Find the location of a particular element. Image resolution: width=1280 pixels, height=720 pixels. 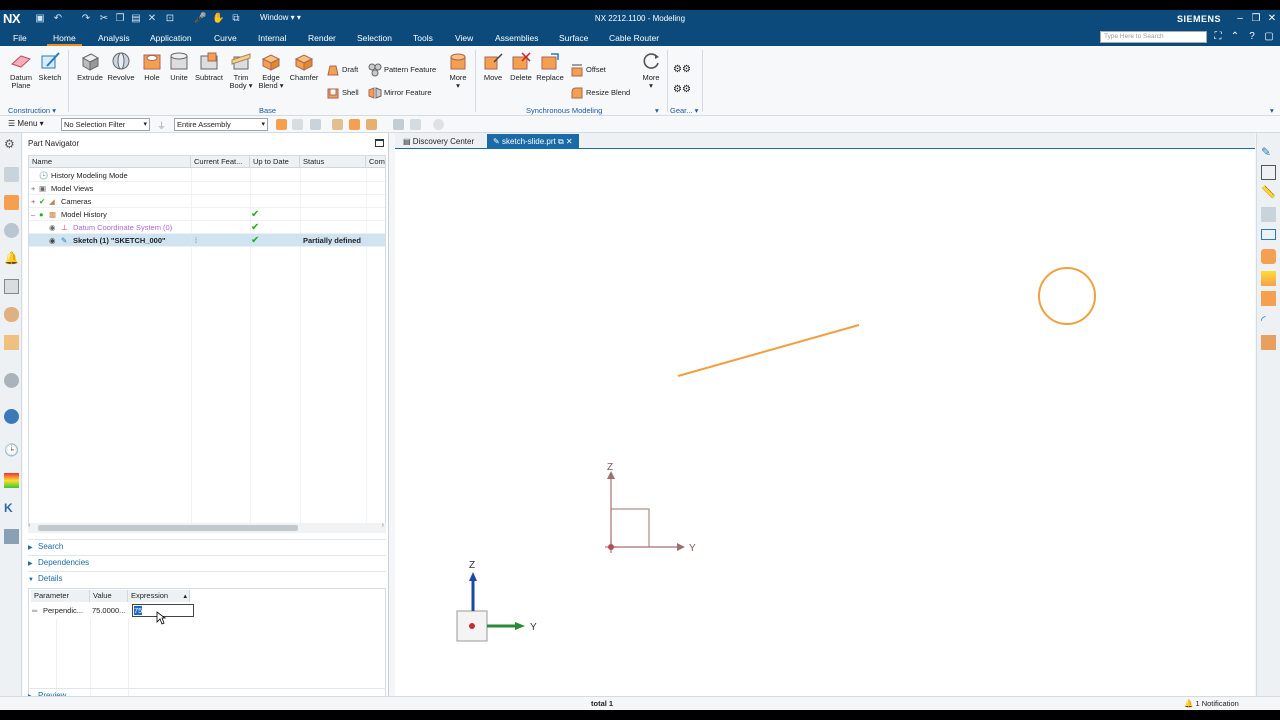

scroll-left-icon: ‹ is located at coordinates (29, 525).